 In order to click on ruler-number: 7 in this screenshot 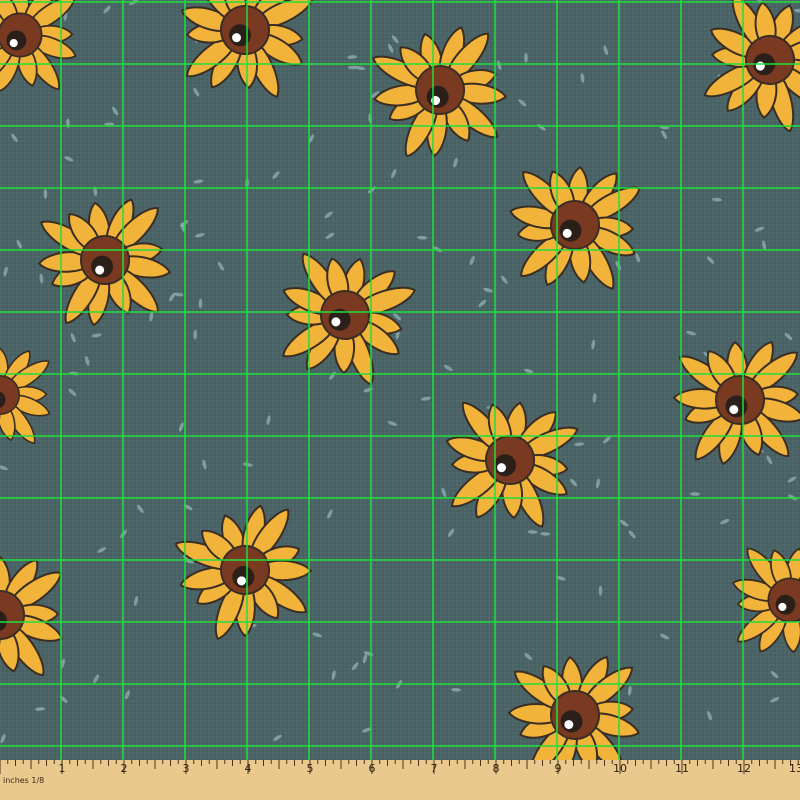, I will do `click(434, 768)`.